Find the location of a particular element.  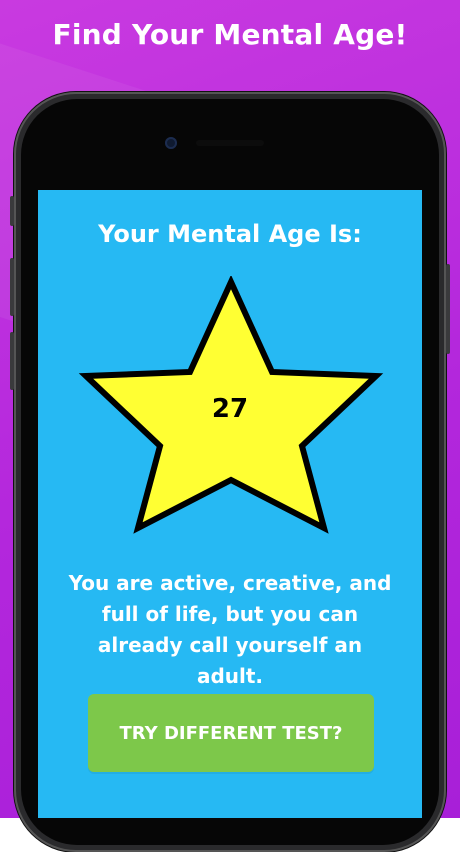

mental-age-value: 27 is located at coordinates (230, 409).